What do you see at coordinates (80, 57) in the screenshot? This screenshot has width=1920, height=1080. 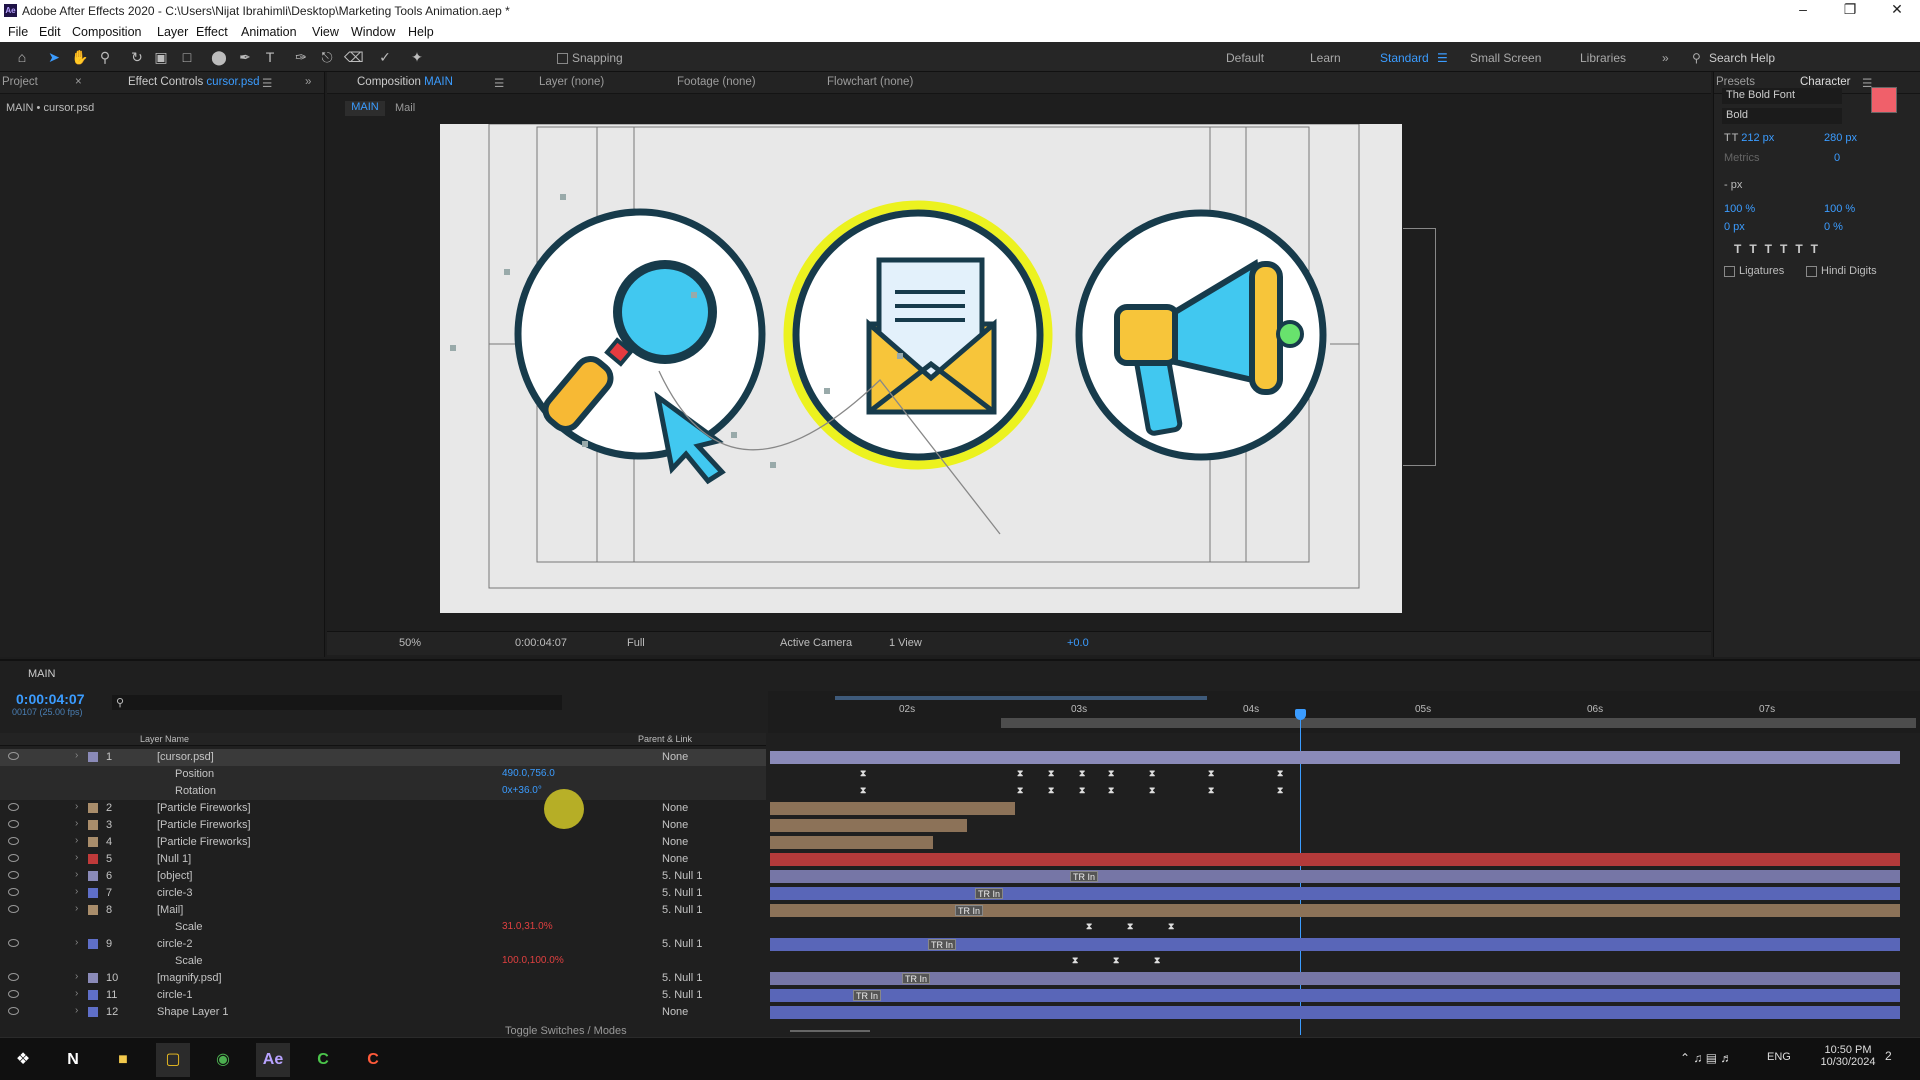 I see `hand-tool-icon: ✋` at bounding box center [80, 57].